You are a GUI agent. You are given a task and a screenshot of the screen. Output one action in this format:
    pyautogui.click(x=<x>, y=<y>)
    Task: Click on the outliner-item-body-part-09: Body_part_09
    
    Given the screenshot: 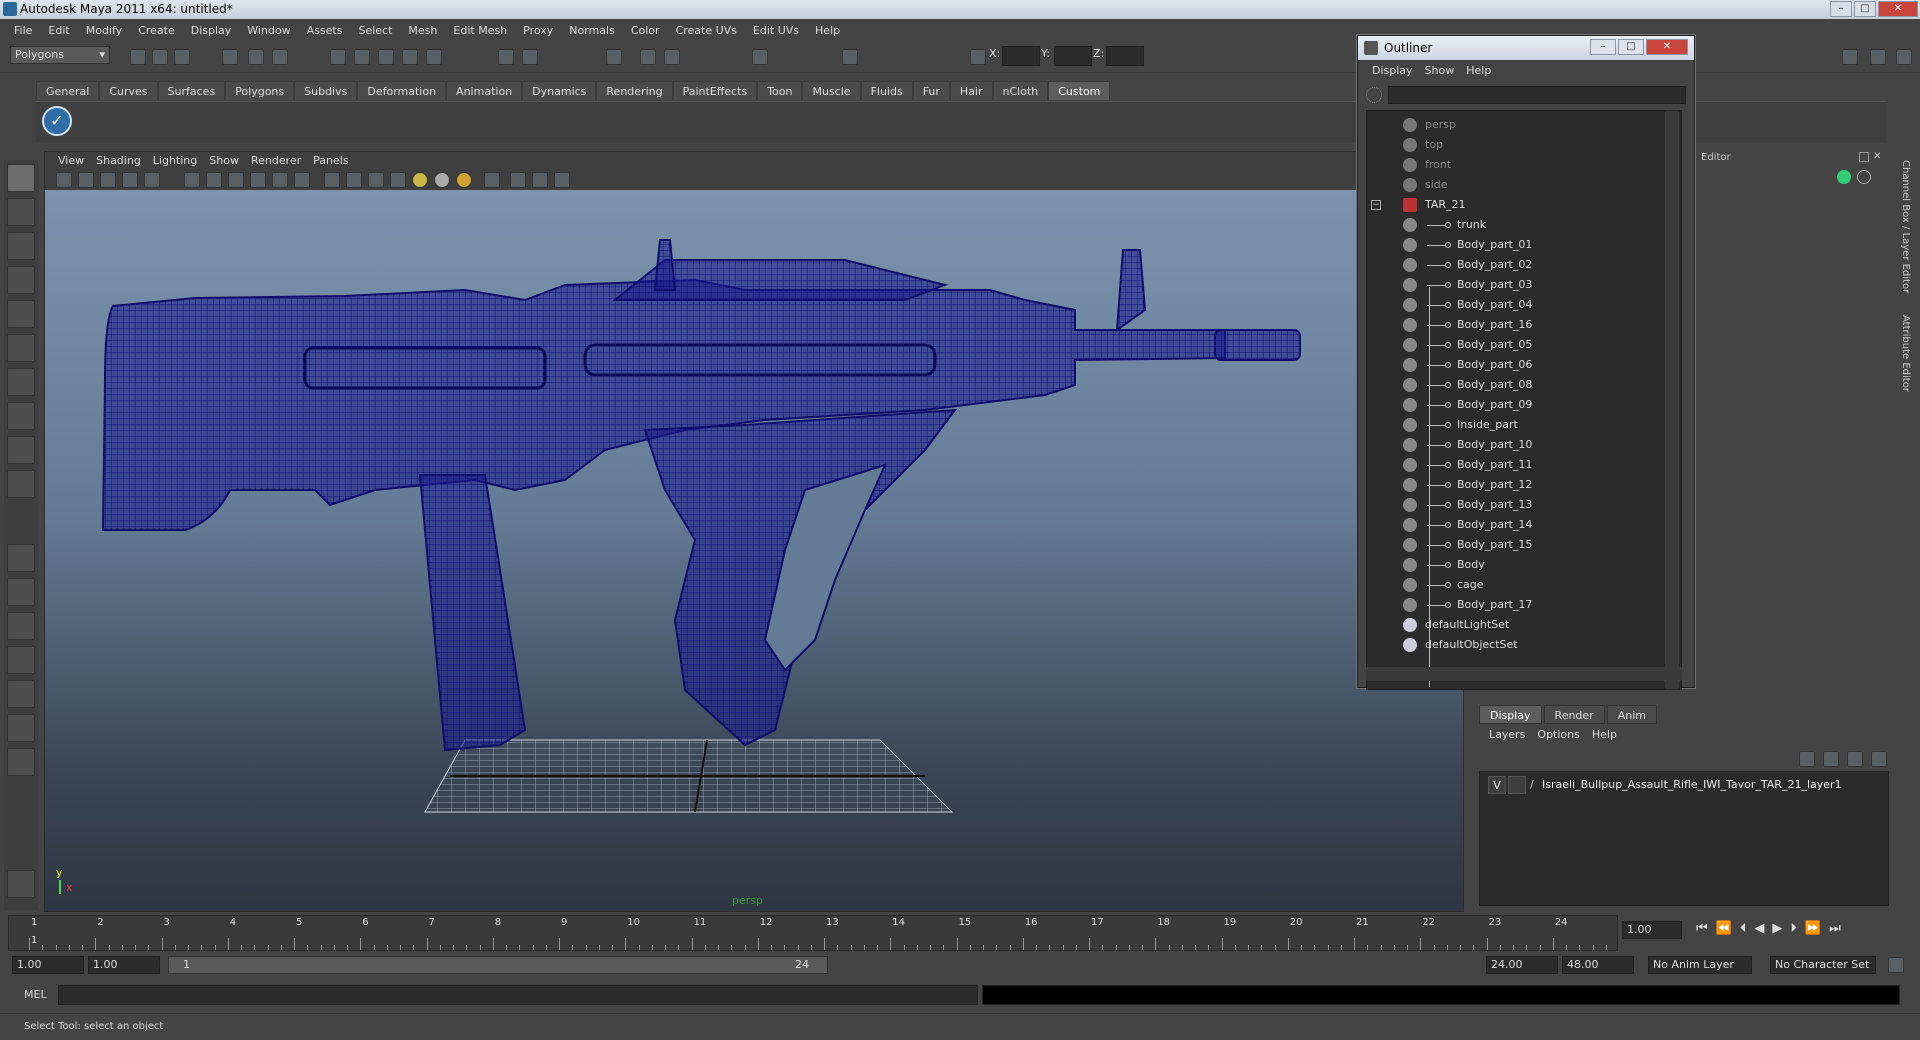 What is the action you would take?
    pyautogui.click(x=1517, y=405)
    